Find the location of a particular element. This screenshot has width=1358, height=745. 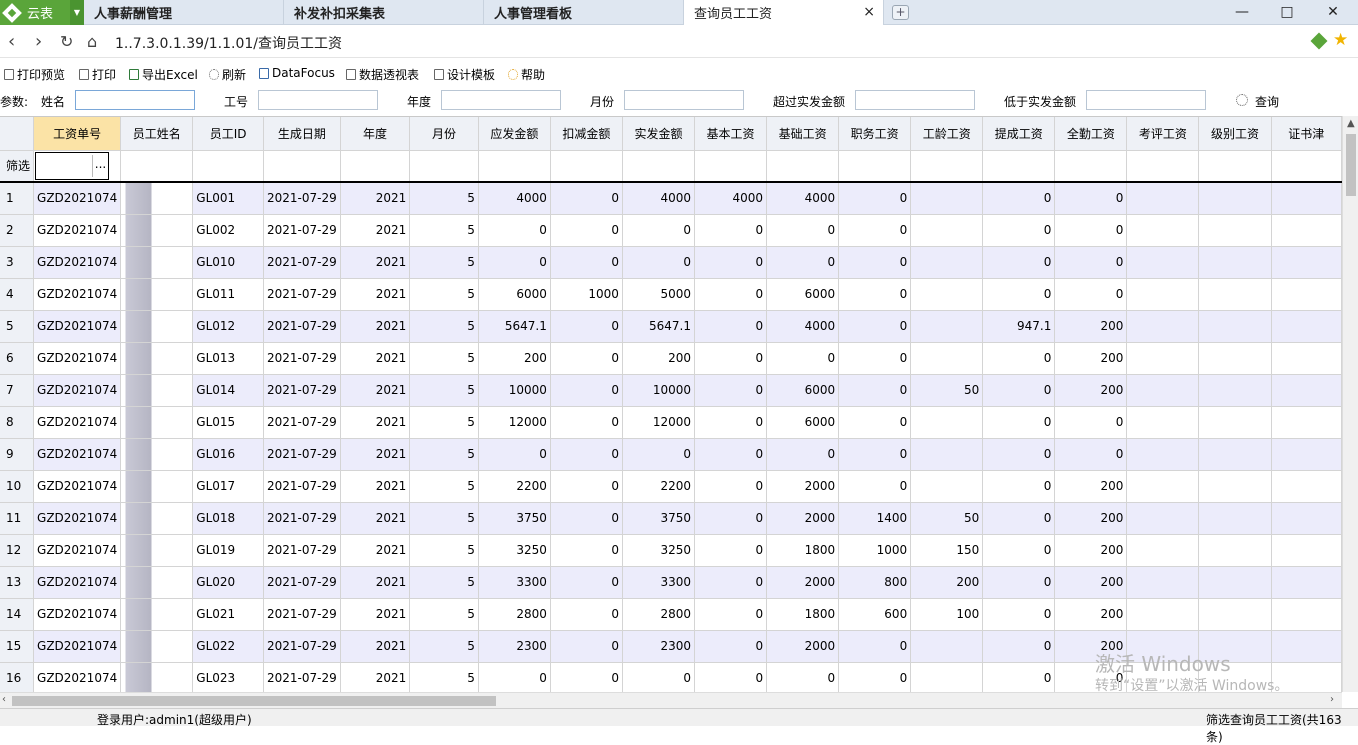

table-cell: GL017 is located at coordinates (228, 486).